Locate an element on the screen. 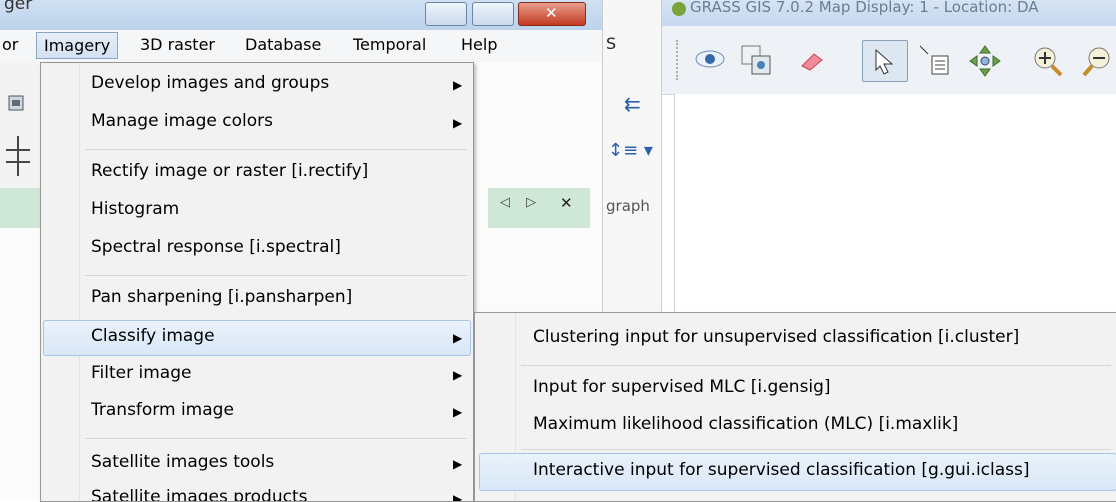 Image resolution: width=1116 pixels, height=502 pixels. manager-title: ger is located at coordinates (18, 7).